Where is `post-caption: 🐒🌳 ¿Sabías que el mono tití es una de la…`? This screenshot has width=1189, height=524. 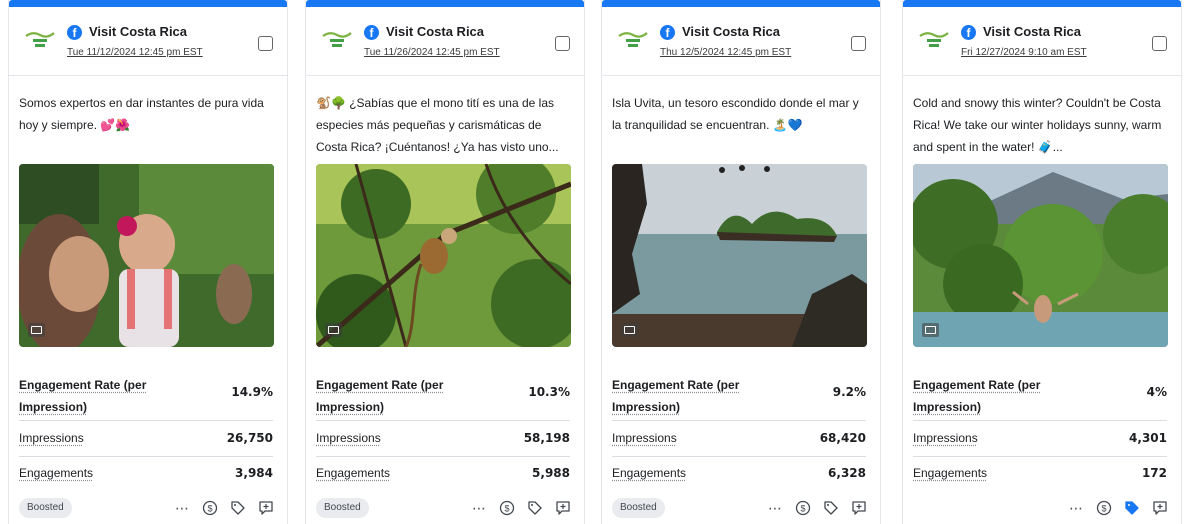
post-caption: 🐒🌳 ¿Sabías que el mono tití es una de la… is located at coordinates (437, 125).